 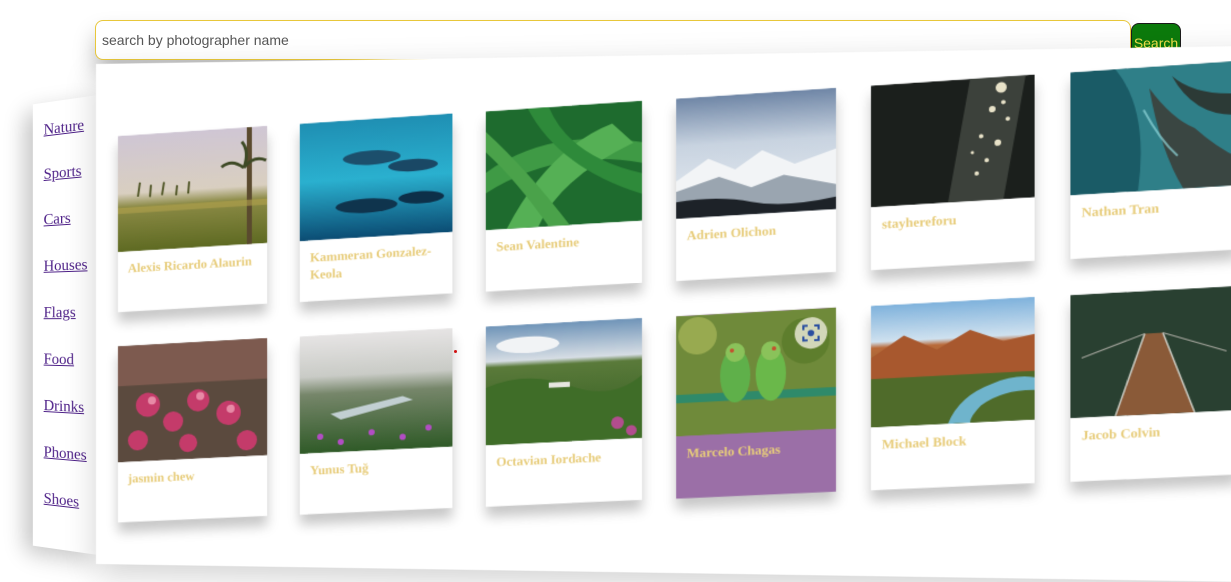 I want to click on photo-card: Kammeran Gonzalez-Keola, so click(x=376, y=207).